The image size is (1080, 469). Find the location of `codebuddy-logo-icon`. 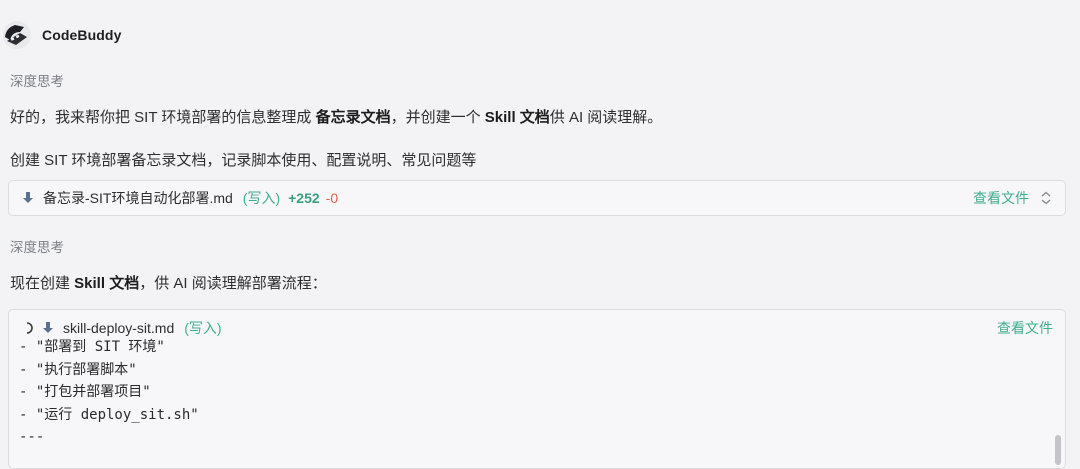

codebuddy-logo-icon is located at coordinates (17, 35).